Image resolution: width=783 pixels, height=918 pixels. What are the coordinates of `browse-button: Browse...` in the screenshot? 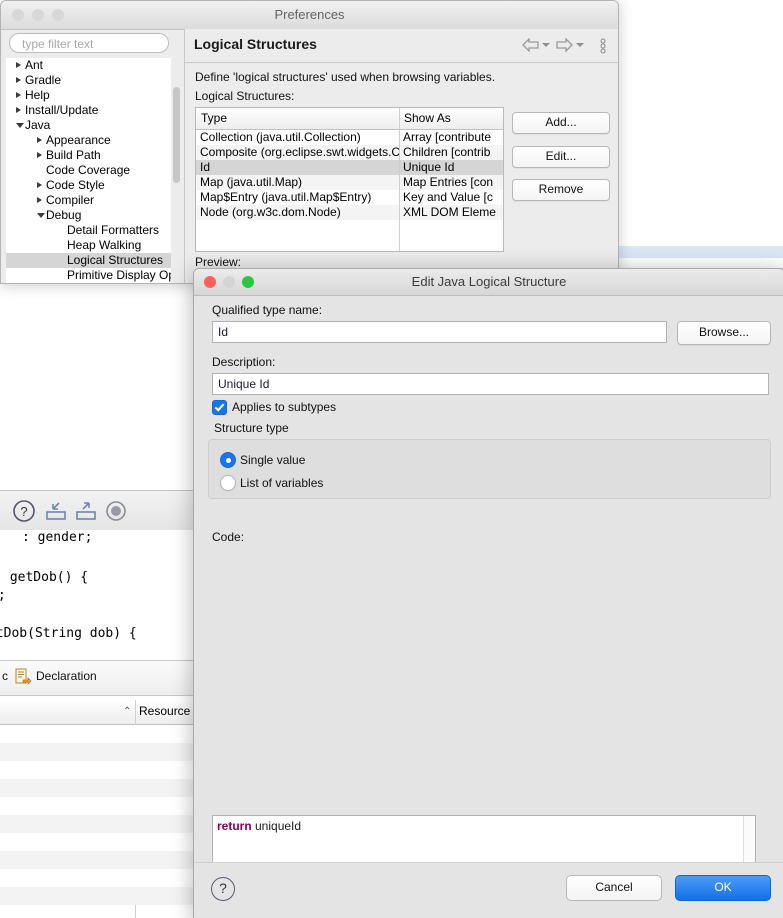 It's located at (724, 333).